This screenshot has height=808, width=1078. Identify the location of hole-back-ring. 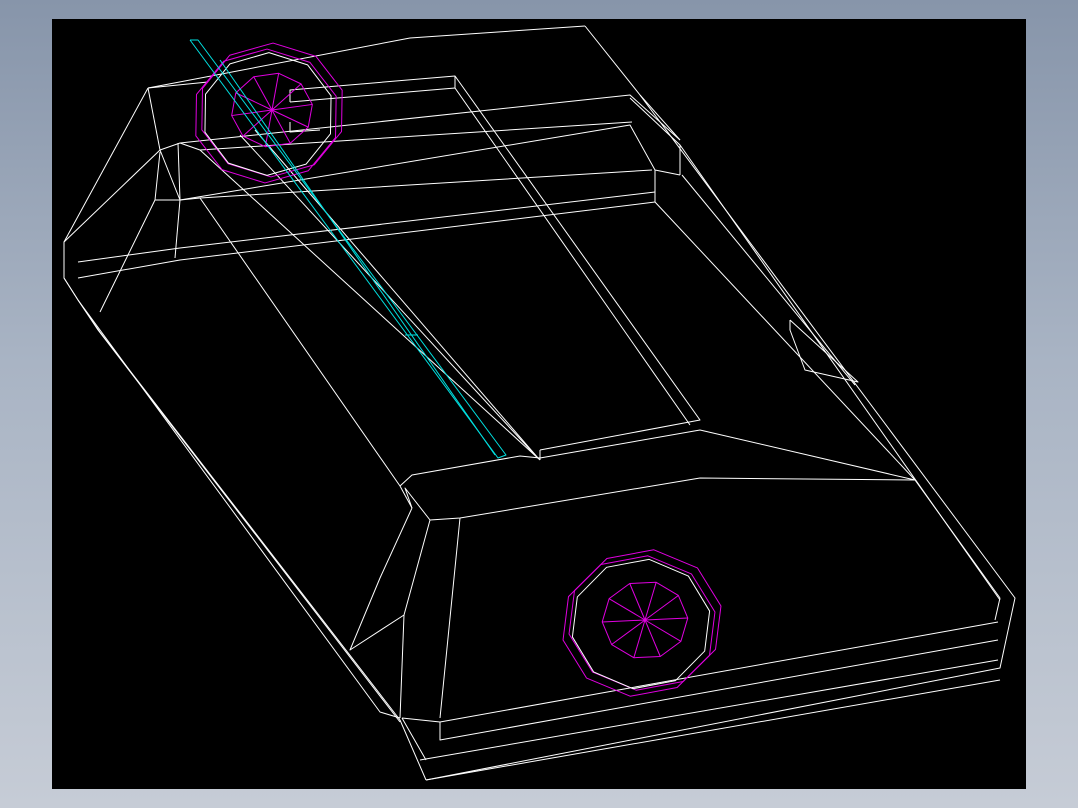
(639, 626).